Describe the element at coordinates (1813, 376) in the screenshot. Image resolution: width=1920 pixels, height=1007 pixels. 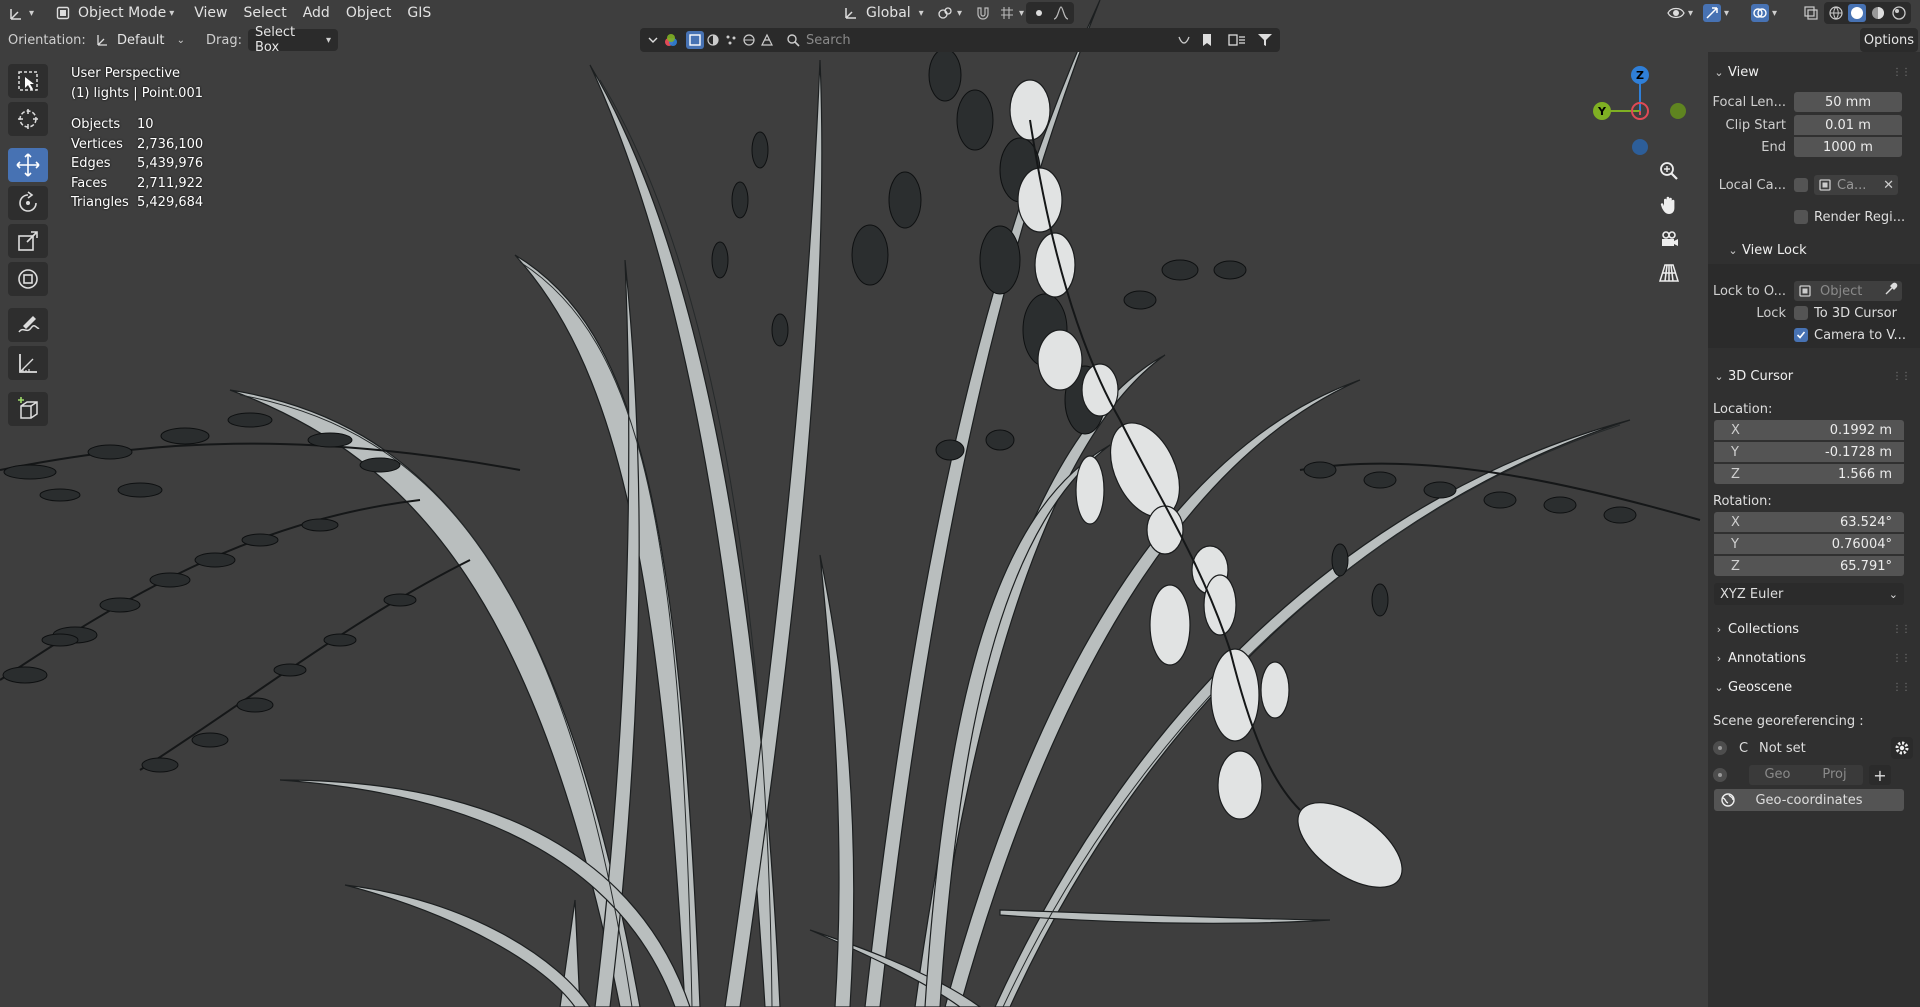
I see `panel-header-3d-cursor: ⌄ 3D Cursor ⋮⋮` at that location.